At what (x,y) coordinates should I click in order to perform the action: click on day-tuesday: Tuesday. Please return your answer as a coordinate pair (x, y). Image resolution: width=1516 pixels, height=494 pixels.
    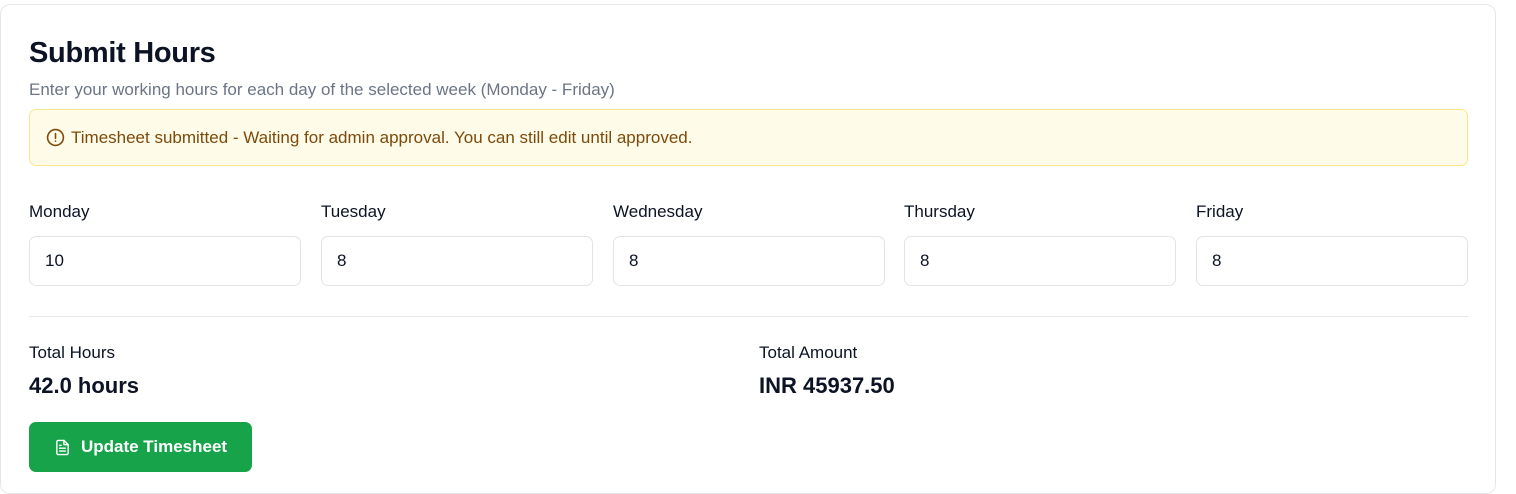
    Looking at the image, I should click on (457, 243).